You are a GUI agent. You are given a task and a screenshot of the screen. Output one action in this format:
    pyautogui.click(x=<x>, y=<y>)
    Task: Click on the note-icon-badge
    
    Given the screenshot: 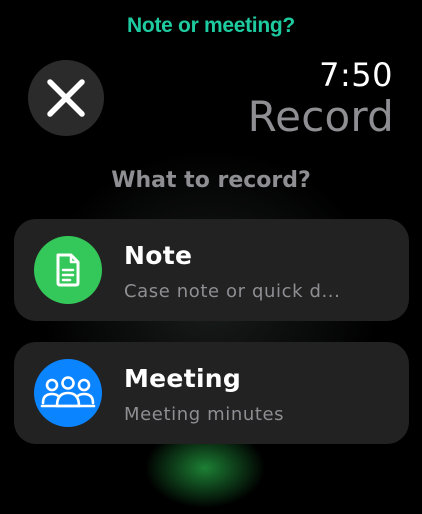 What is the action you would take?
    pyautogui.click(x=68, y=270)
    